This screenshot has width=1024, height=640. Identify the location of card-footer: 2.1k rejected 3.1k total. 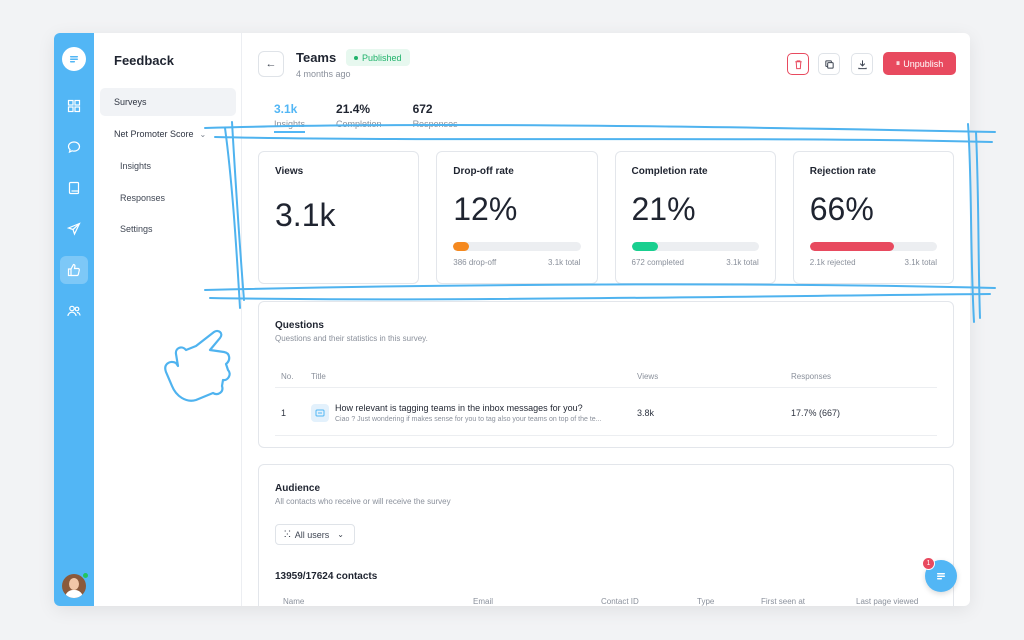
(873, 262).